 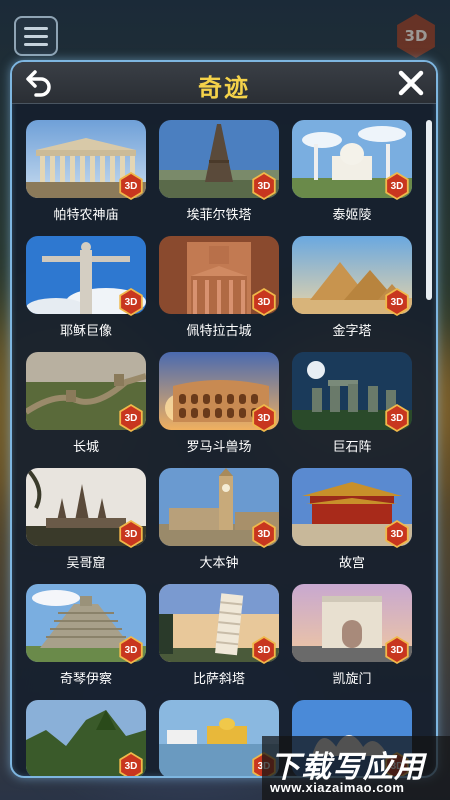 I want to click on wonder-label: 罗马斗兽场, so click(x=219, y=447).